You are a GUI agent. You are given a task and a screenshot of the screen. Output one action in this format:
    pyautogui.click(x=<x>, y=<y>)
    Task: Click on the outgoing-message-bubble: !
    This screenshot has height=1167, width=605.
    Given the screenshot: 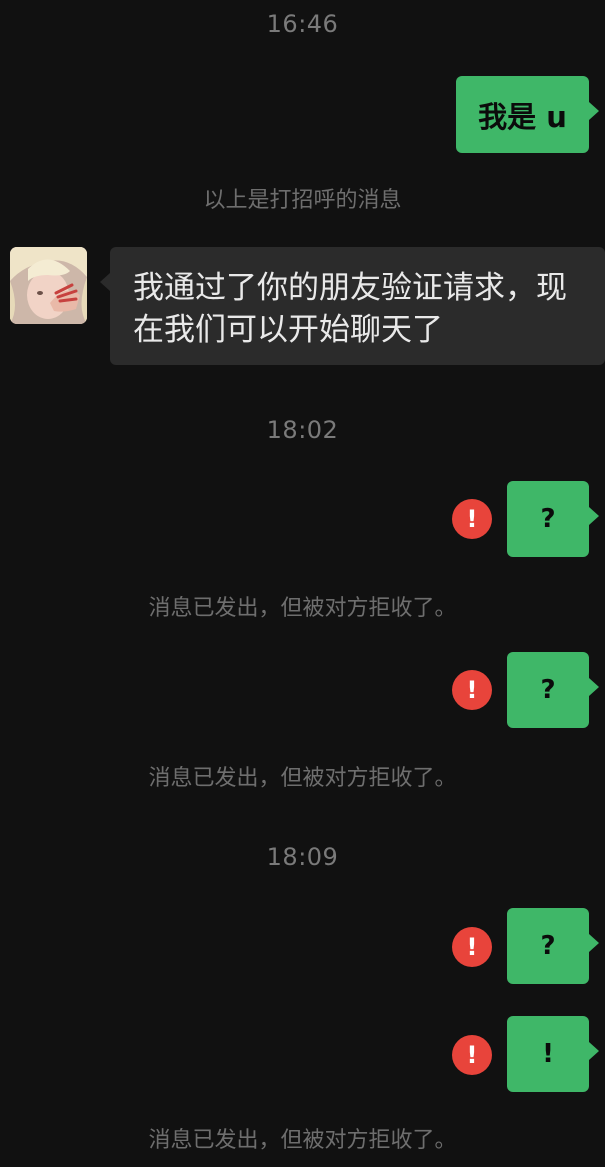 What is the action you would take?
    pyautogui.click(x=553, y=1054)
    